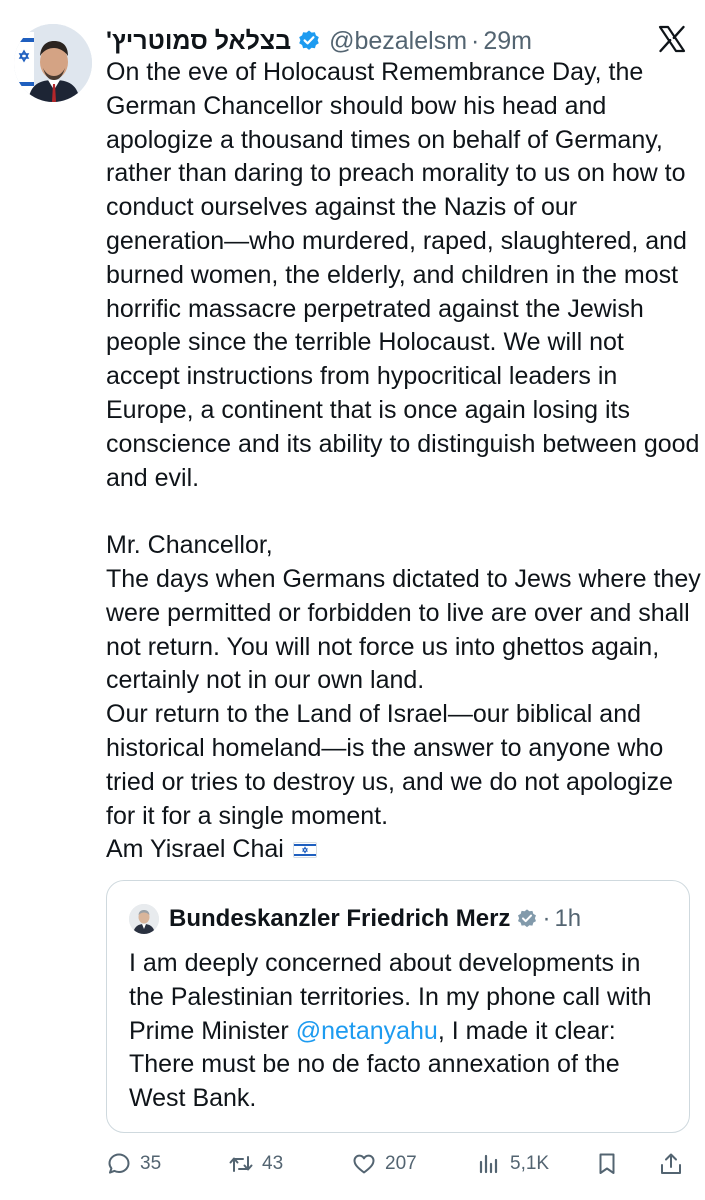 The image size is (705, 1200). Describe the element at coordinates (530, 1163) in the screenshot. I see `view-count: 5,1K` at that location.